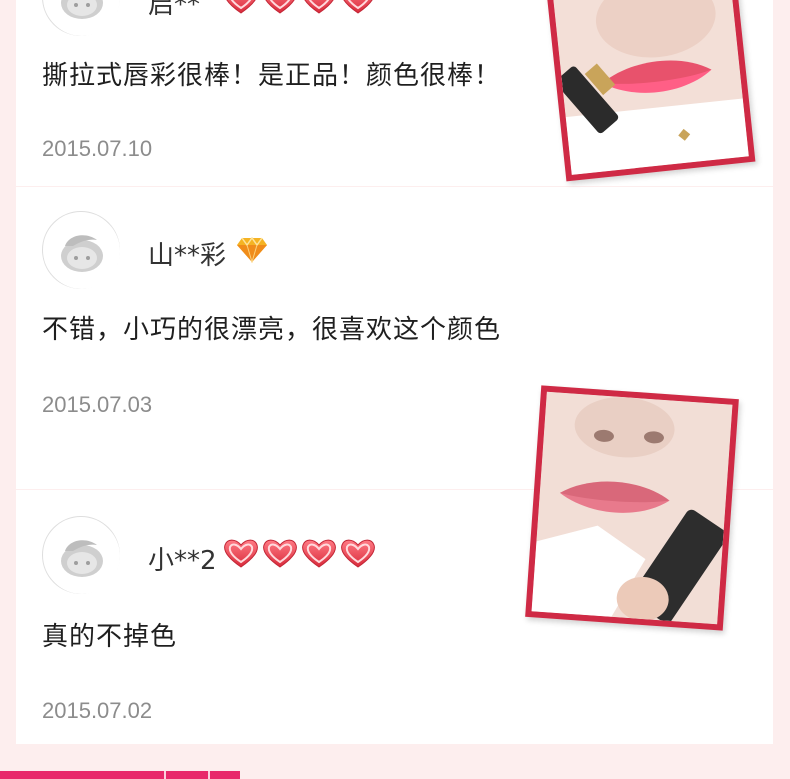 Image resolution: width=790 pixels, height=779 pixels. What do you see at coordinates (272, 76) in the screenshot?
I see `review-comment: 撕拉式唇彩很棒！是正品！颜色很棒！` at bounding box center [272, 76].